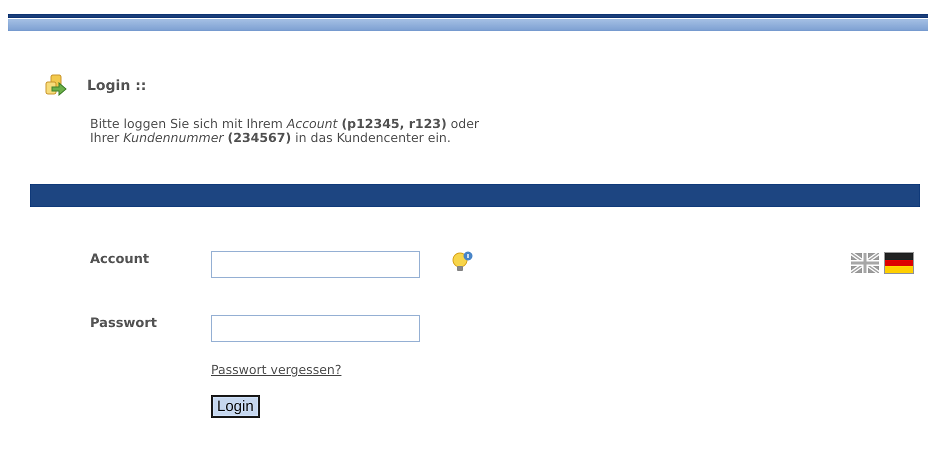  Describe the element at coordinates (462, 262) in the screenshot. I see `lightbulb-info-icon` at that location.